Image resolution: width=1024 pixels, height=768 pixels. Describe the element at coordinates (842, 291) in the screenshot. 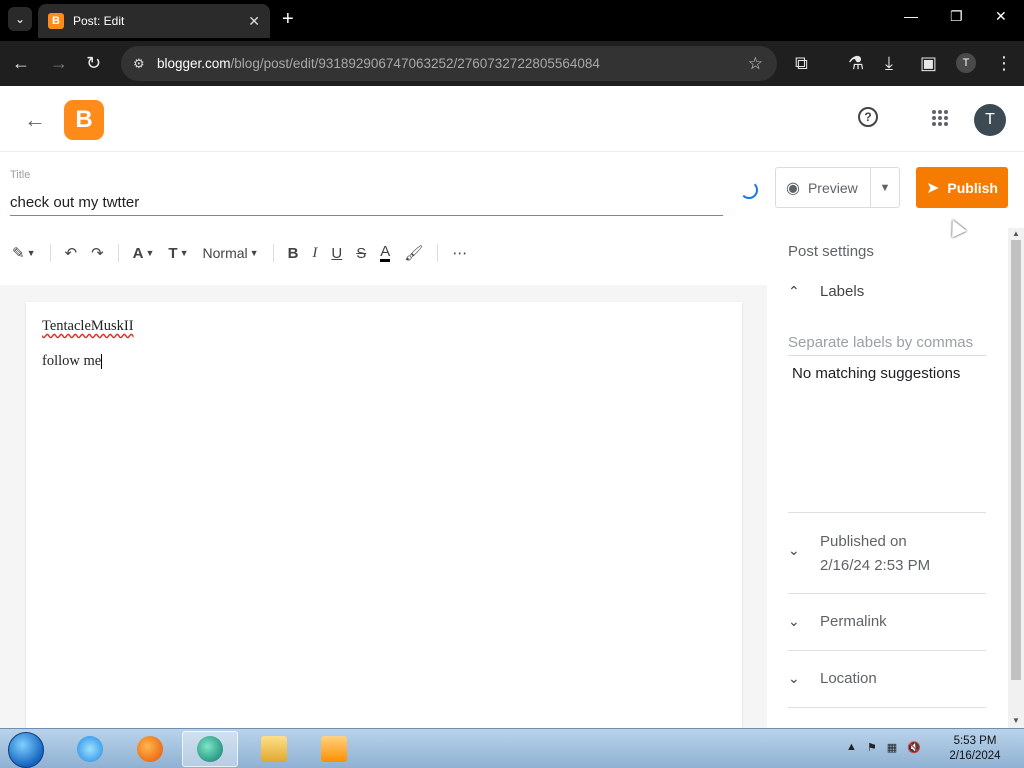

I see `labels-title: Labels` at that location.